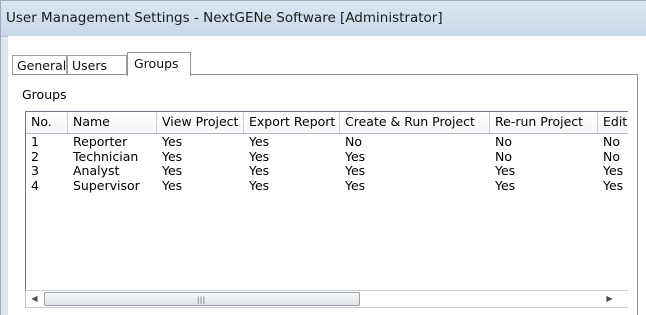 This screenshot has width=646, height=315. I want to click on cell-no: 4, so click(35, 185).